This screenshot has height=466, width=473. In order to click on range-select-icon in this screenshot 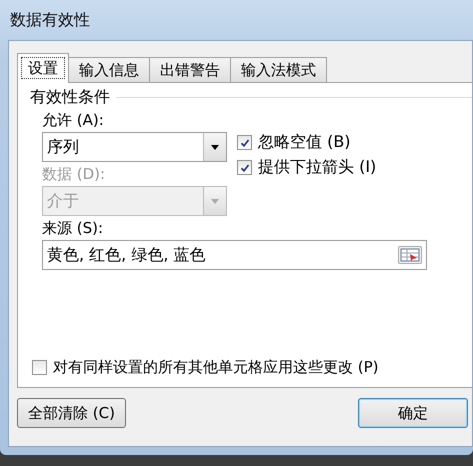, I will do `click(410, 255)`.